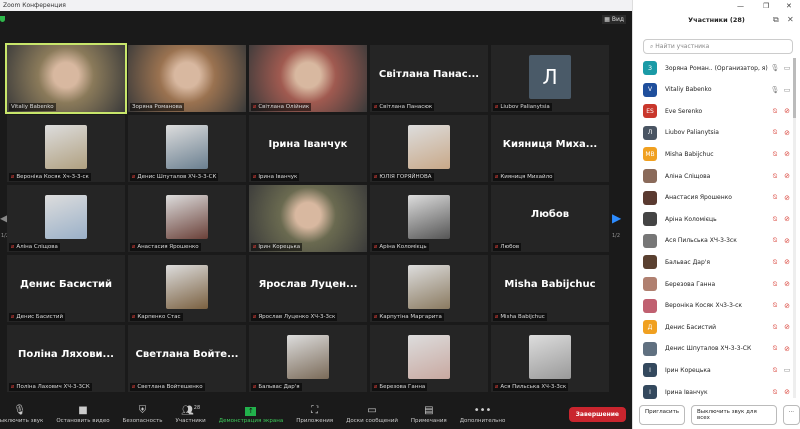  I want to click on video-tile: Зоряна Романова, so click(187, 78).